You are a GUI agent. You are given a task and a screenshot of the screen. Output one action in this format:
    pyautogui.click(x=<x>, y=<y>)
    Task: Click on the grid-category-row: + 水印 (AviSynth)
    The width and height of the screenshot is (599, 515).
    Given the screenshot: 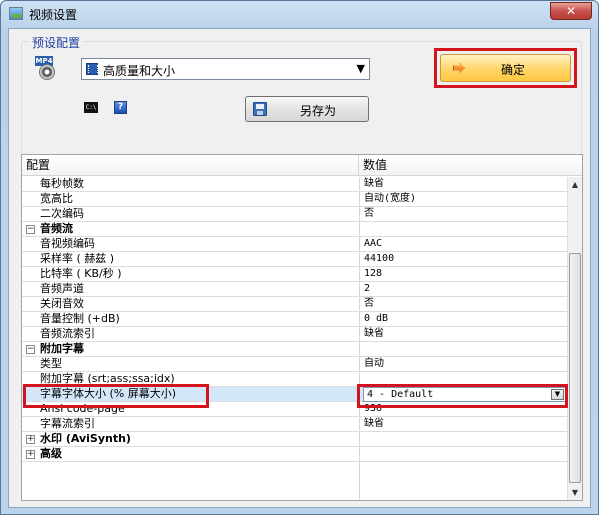 What is the action you would take?
    pyautogui.click(x=294, y=439)
    